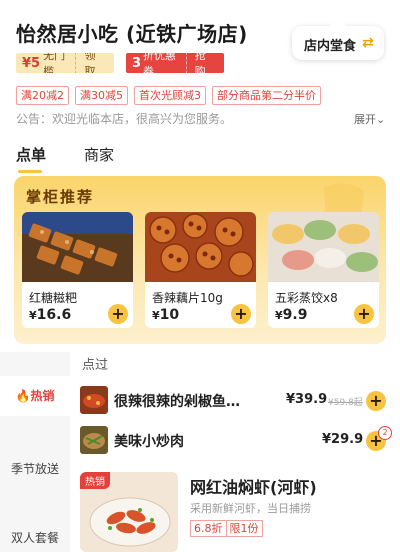  Describe the element at coordinates (343, 439) in the screenshot. I see `dish-price: ¥29.9` at that location.